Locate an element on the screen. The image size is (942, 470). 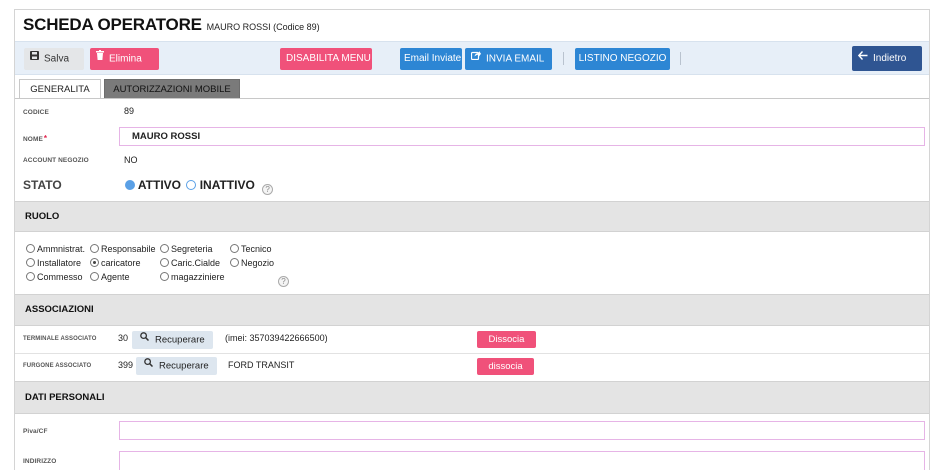
role-option: magazziniere is located at coordinates (192, 277).